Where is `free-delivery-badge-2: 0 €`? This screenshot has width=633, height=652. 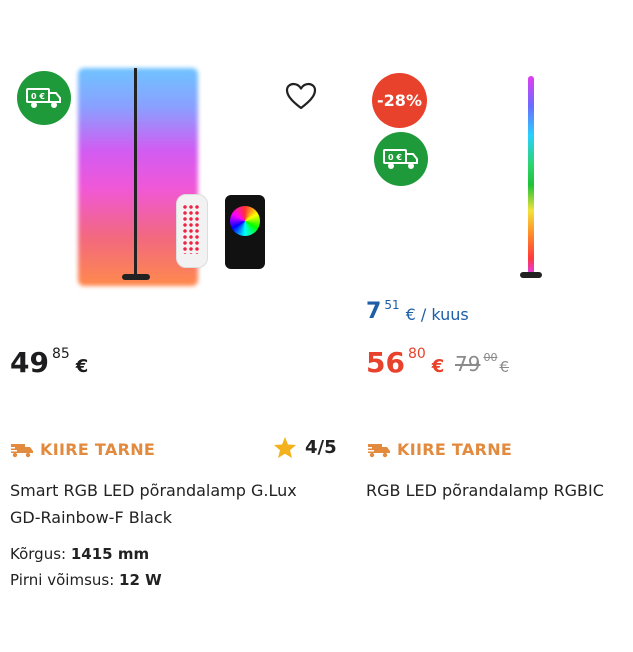 free-delivery-badge-2: 0 € is located at coordinates (401, 159).